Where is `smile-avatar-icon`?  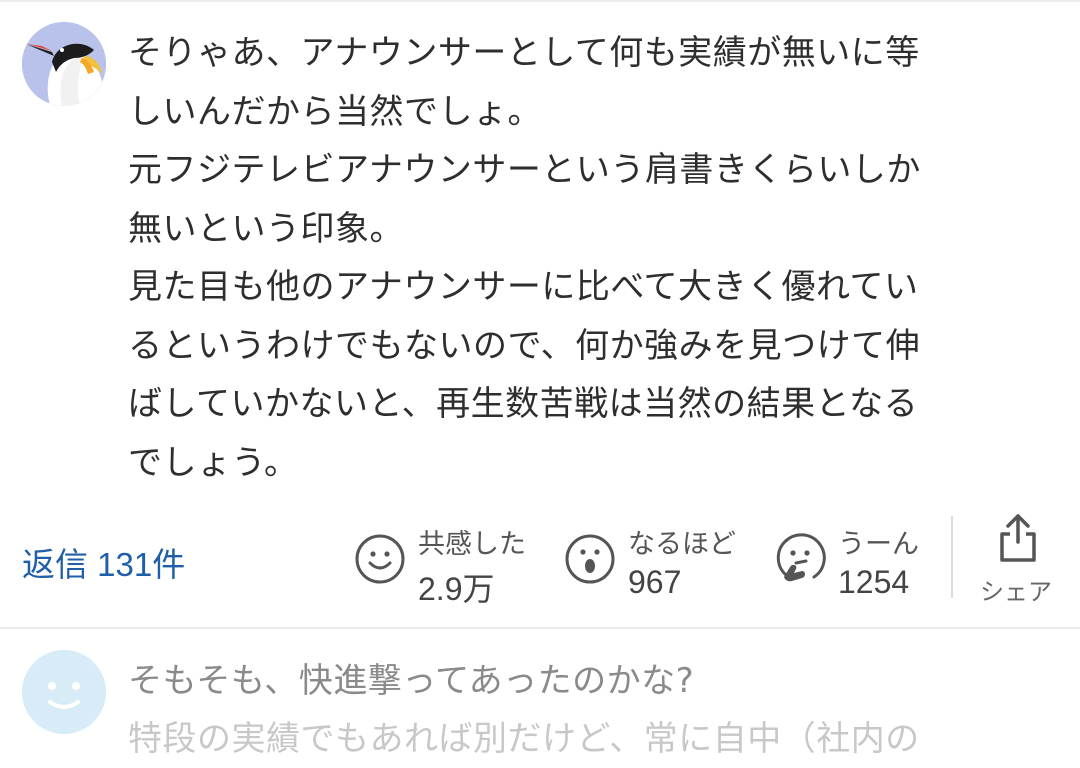
smile-avatar-icon is located at coordinates (64, 692).